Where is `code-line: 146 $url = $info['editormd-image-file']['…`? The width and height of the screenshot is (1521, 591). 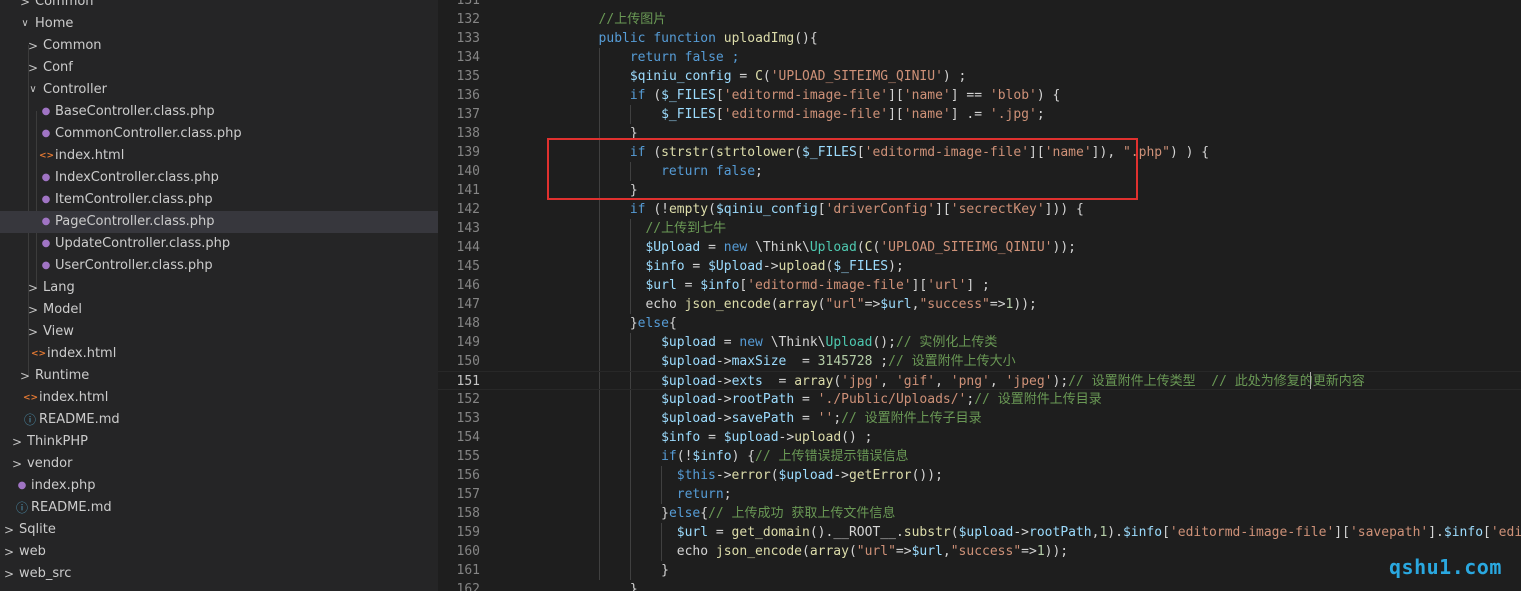
code-line: 146 $url = $info['editormd-image-file']['… is located at coordinates (979, 285).